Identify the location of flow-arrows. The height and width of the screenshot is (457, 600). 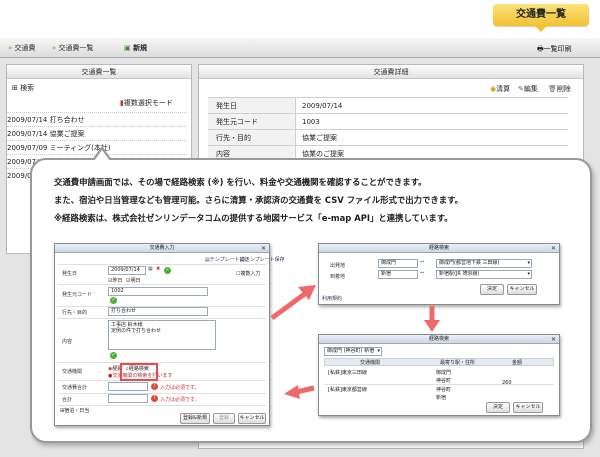
(299, 342).